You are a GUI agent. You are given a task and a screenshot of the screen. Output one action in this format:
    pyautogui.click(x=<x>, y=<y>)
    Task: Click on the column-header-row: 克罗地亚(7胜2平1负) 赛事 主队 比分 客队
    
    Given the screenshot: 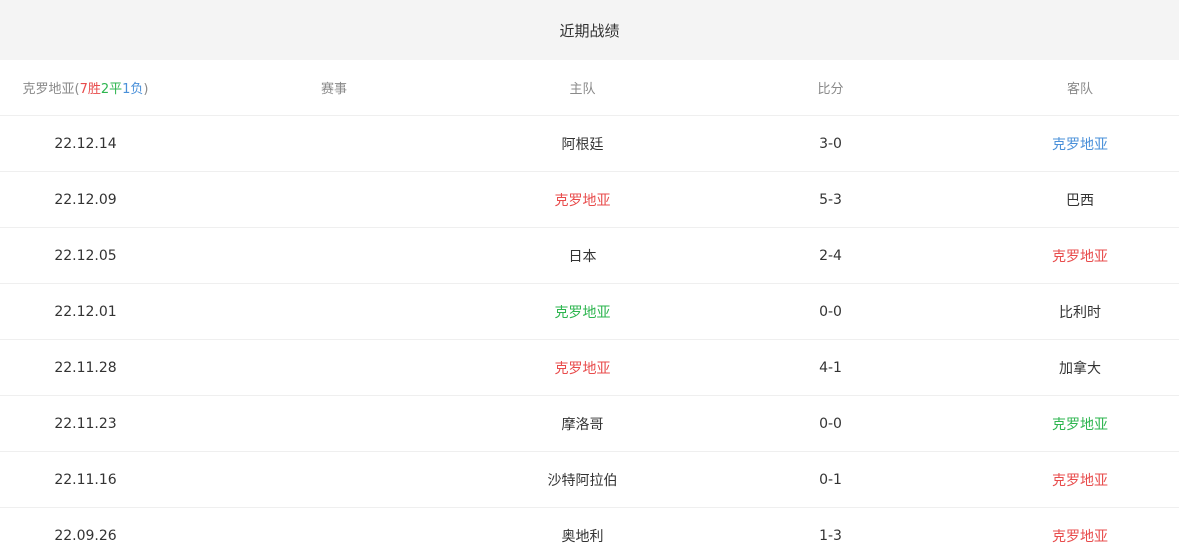 What is the action you would take?
    pyautogui.click(x=589, y=88)
    